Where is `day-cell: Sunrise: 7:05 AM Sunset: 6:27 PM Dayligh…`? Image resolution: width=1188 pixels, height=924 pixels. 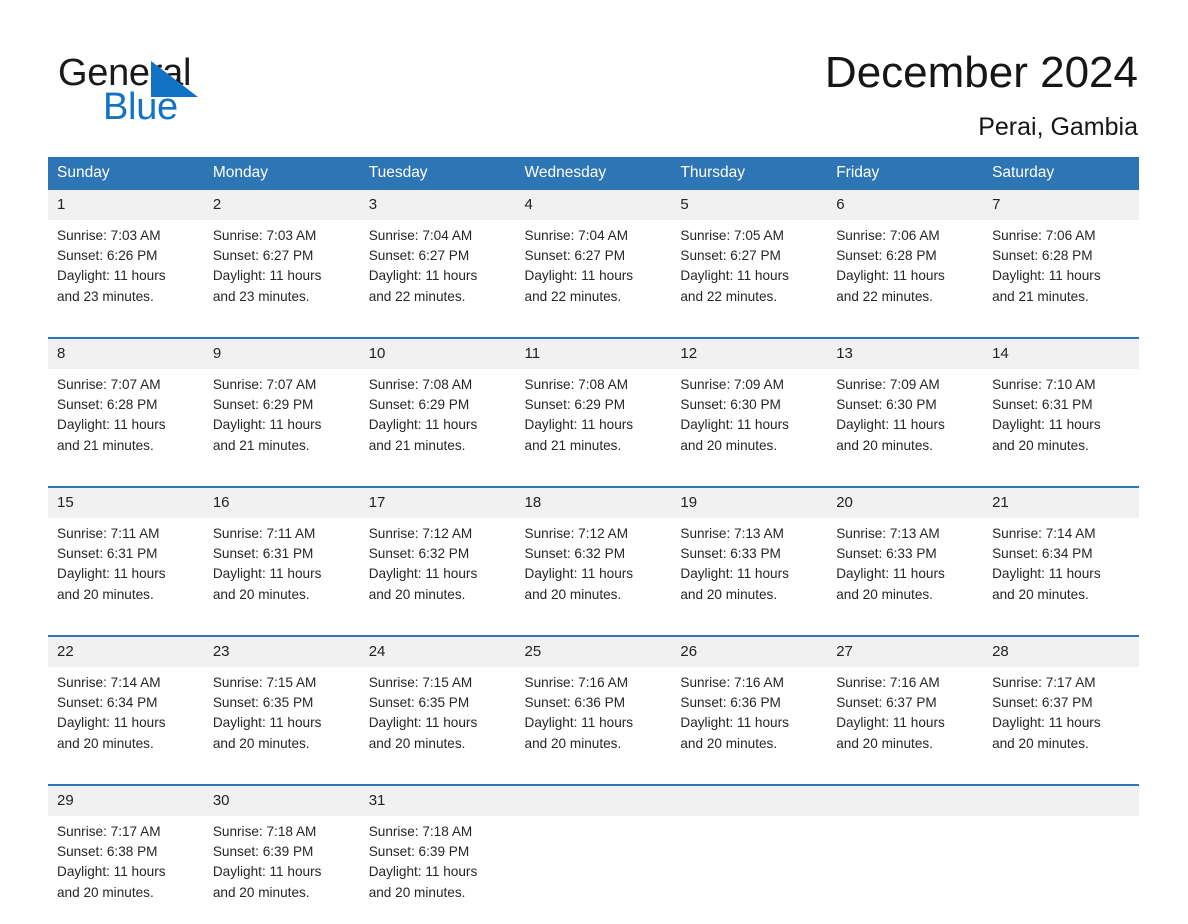 day-cell: Sunrise: 7:05 AM Sunset: 6:27 PM Dayligh… is located at coordinates (749, 274).